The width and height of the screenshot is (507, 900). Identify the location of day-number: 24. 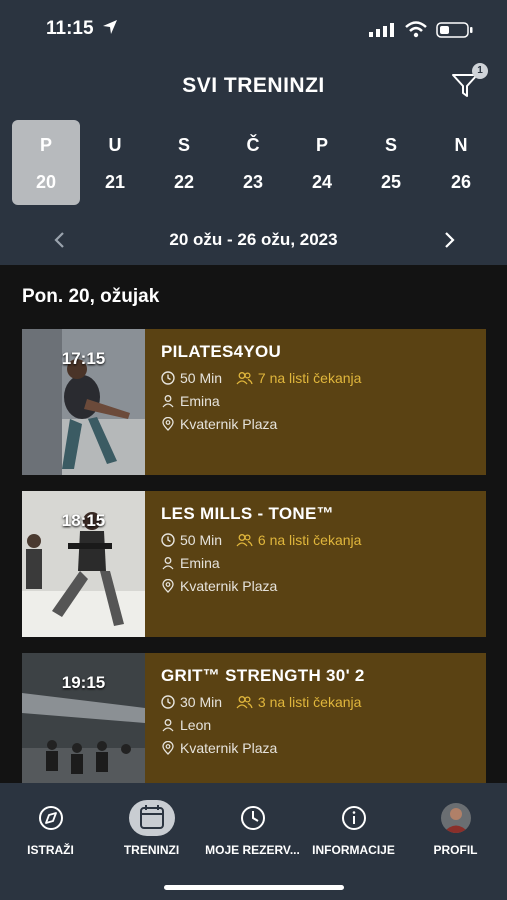
(322, 182).